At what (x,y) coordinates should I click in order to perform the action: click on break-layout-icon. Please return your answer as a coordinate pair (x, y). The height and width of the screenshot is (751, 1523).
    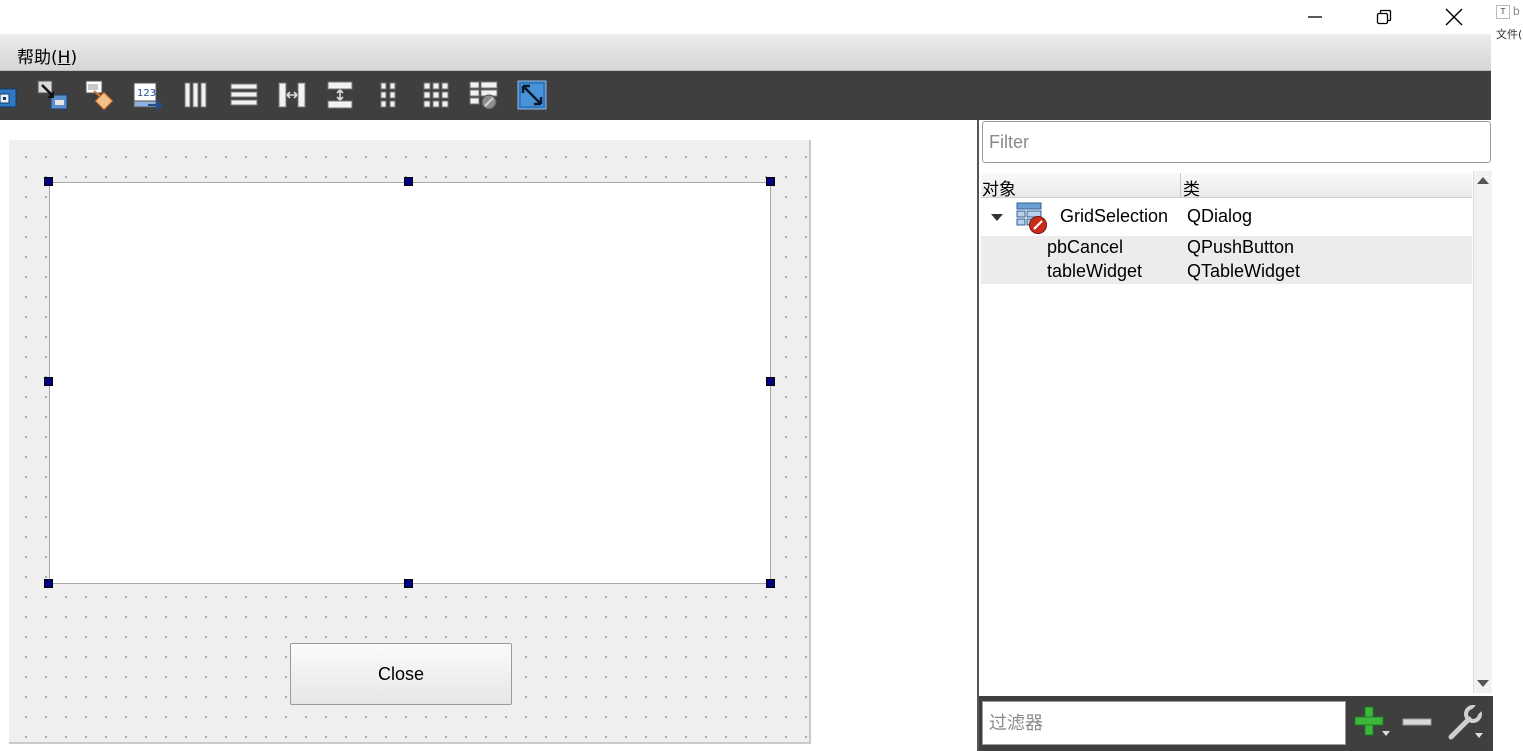
    Looking at the image, I should click on (484, 95).